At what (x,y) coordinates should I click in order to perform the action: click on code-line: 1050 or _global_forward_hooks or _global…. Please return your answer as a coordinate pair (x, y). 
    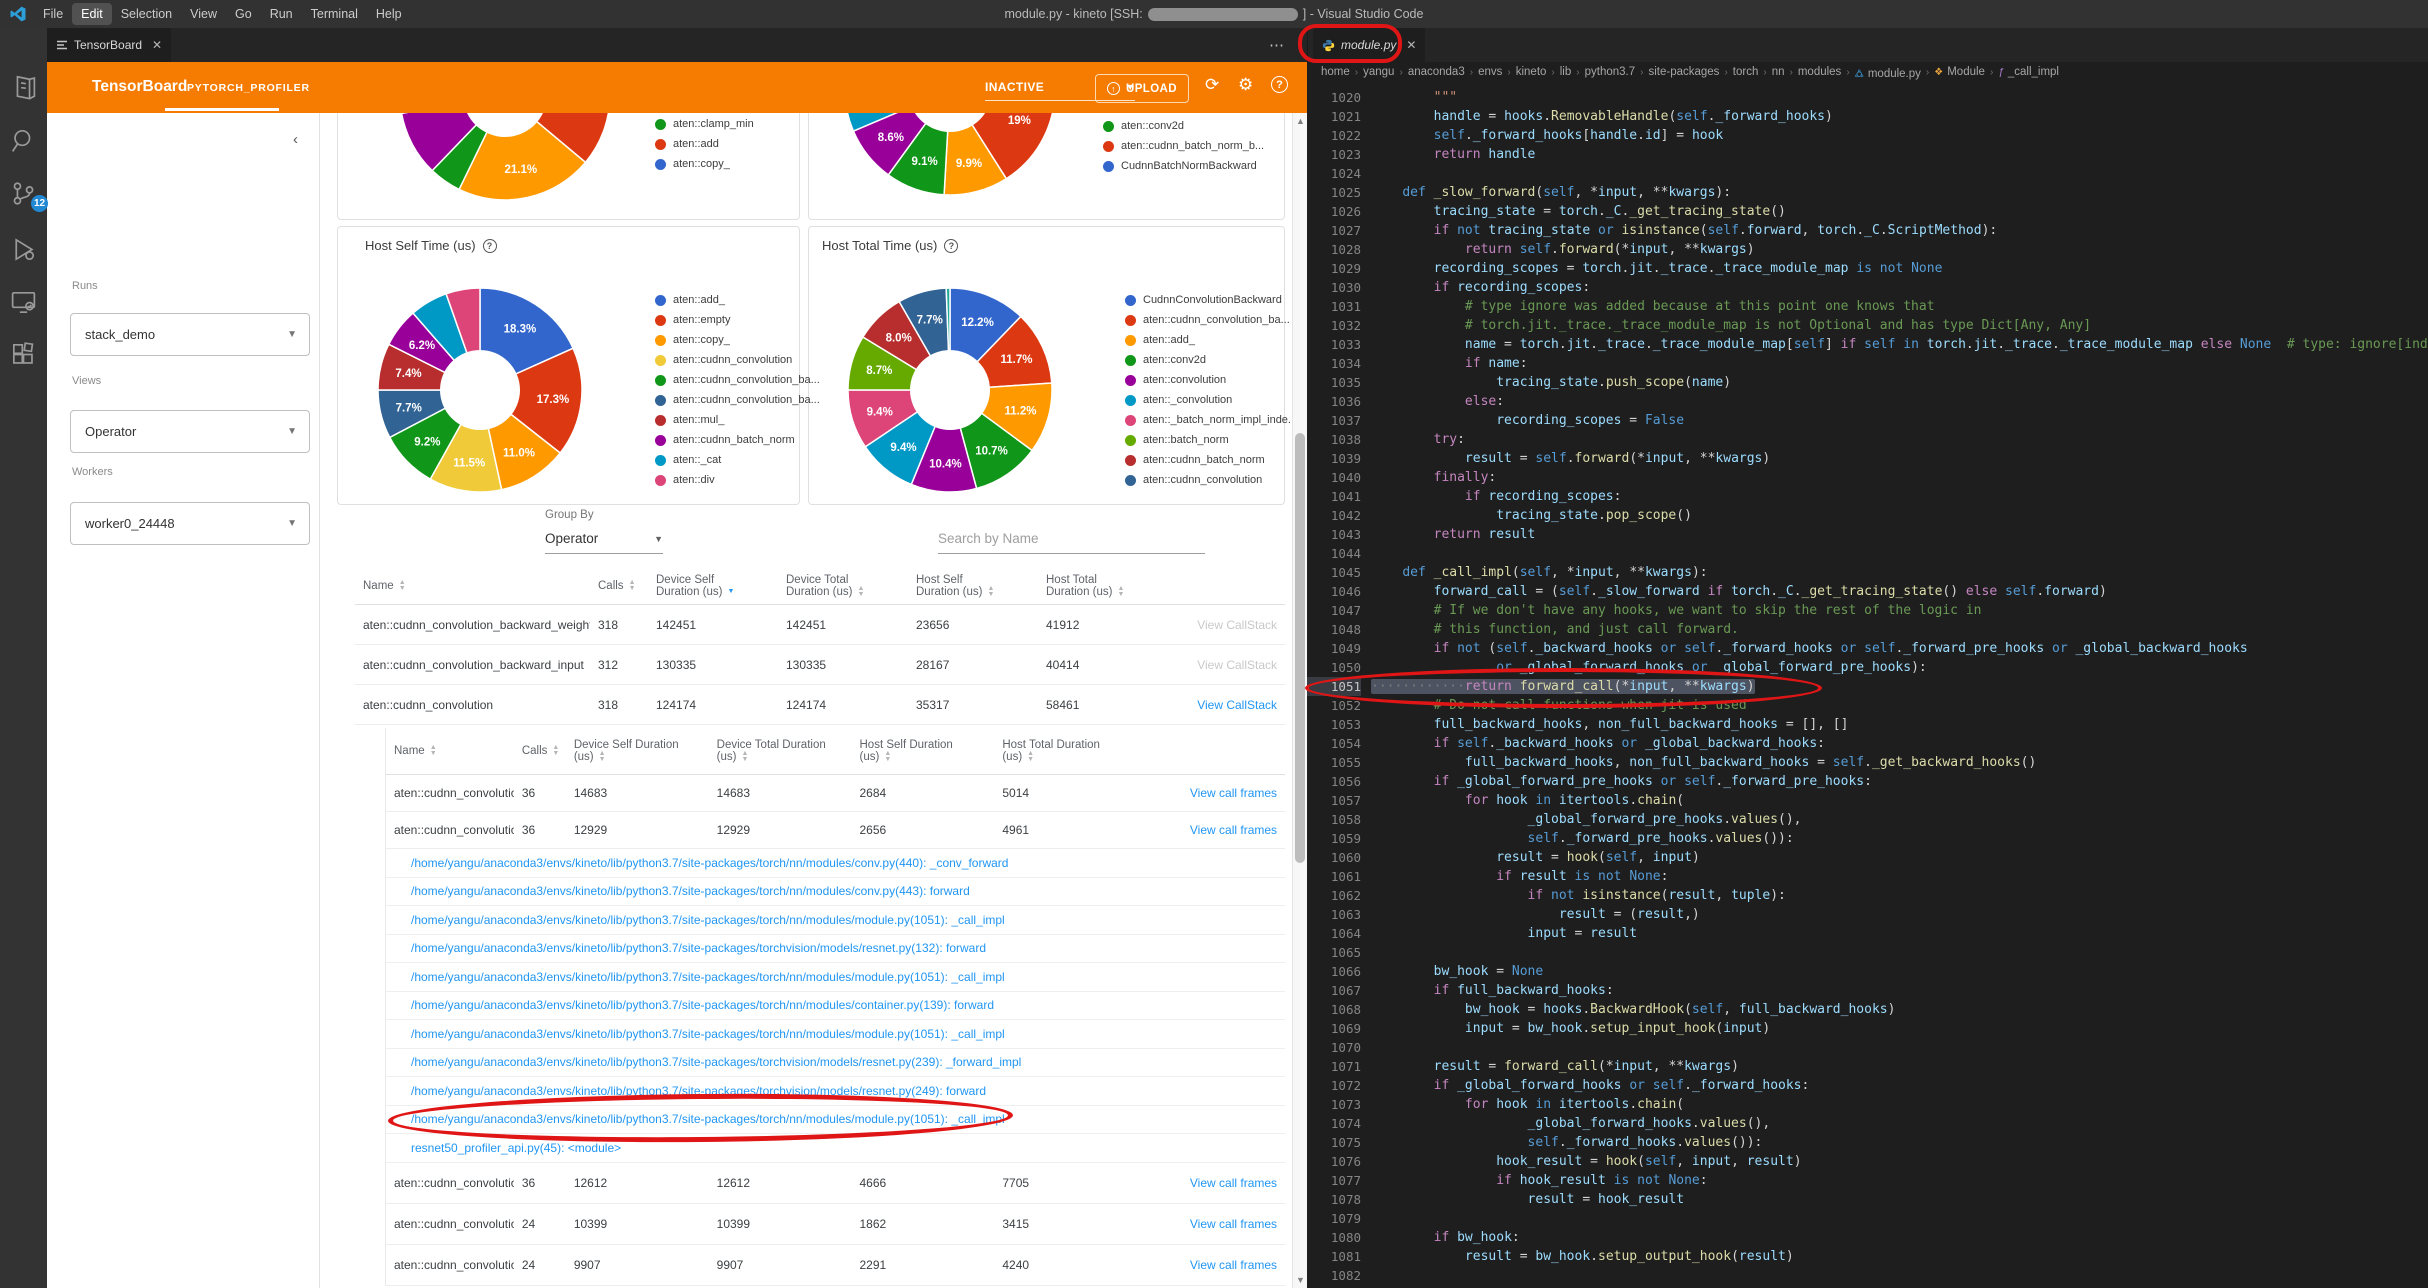
    Looking at the image, I should click on (1867, 667).